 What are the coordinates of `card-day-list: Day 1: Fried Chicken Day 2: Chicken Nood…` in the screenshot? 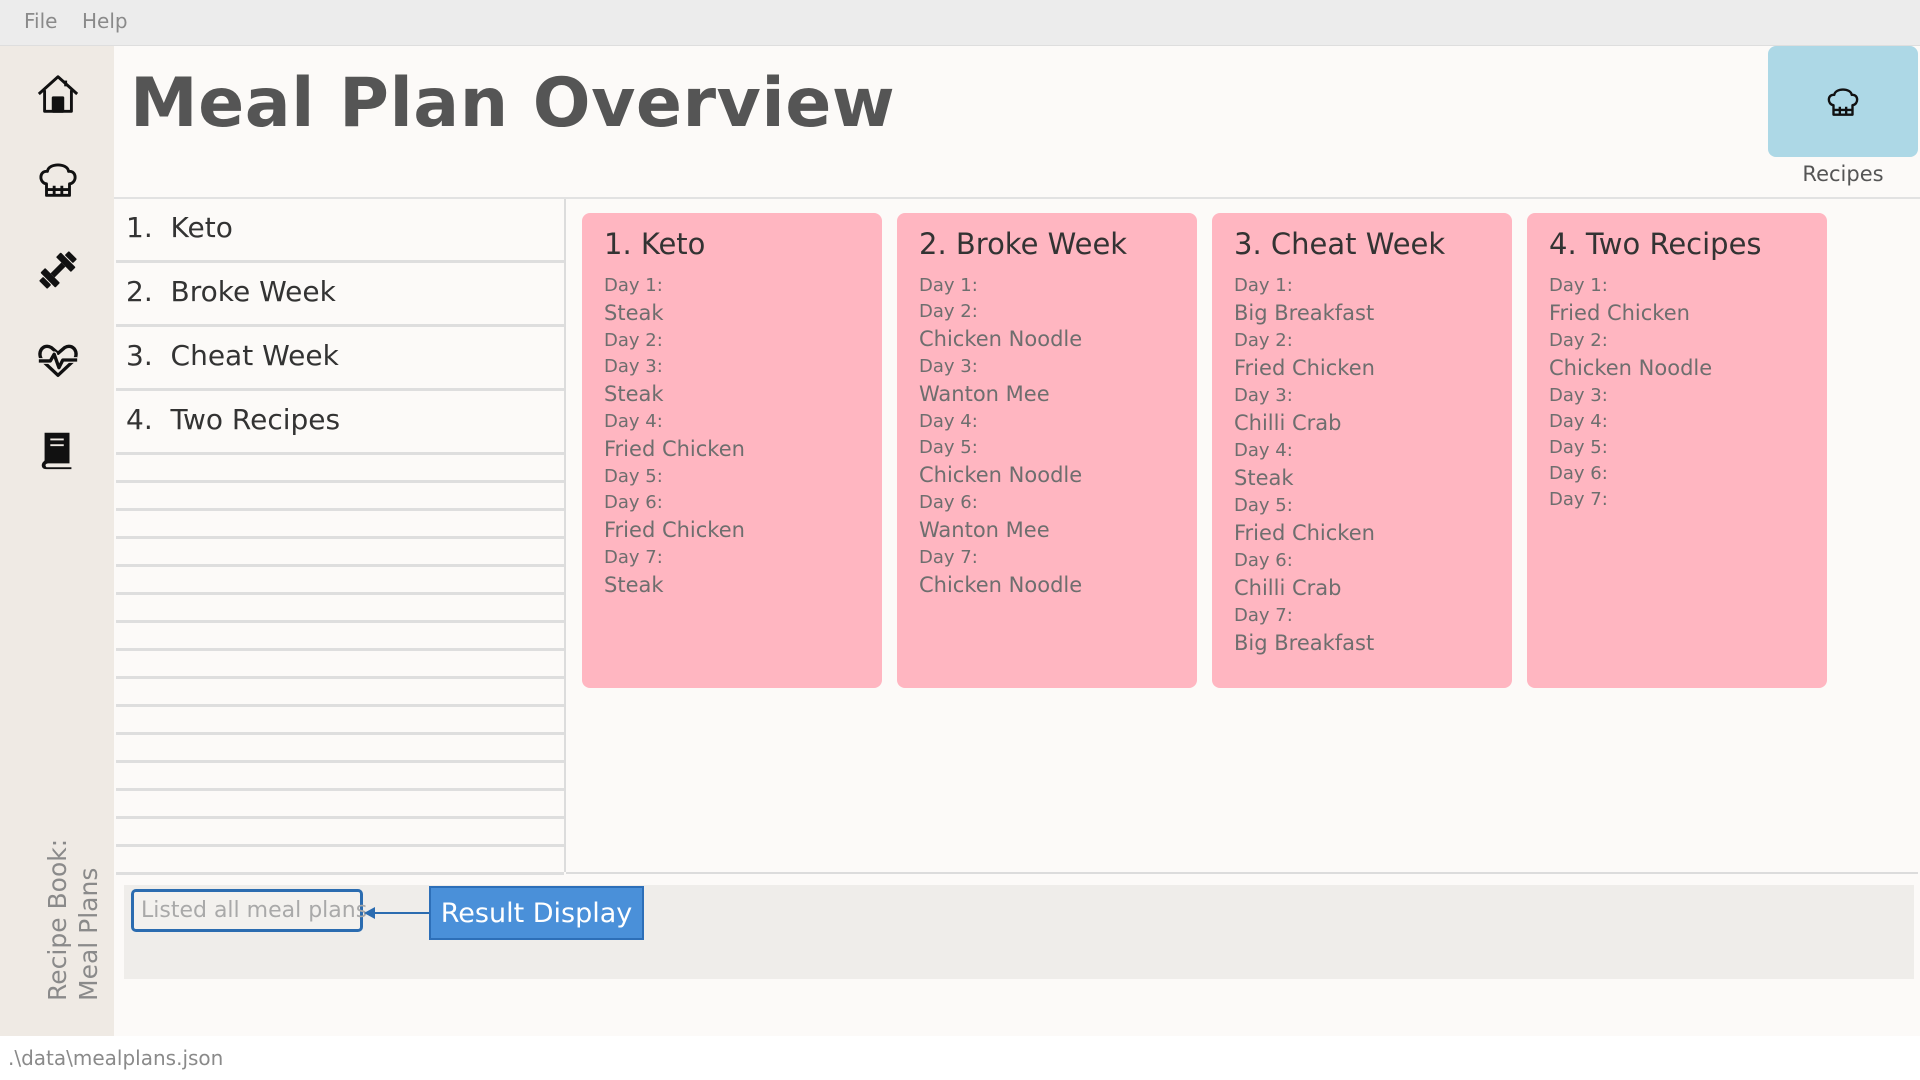 It's located at (1631, 392).